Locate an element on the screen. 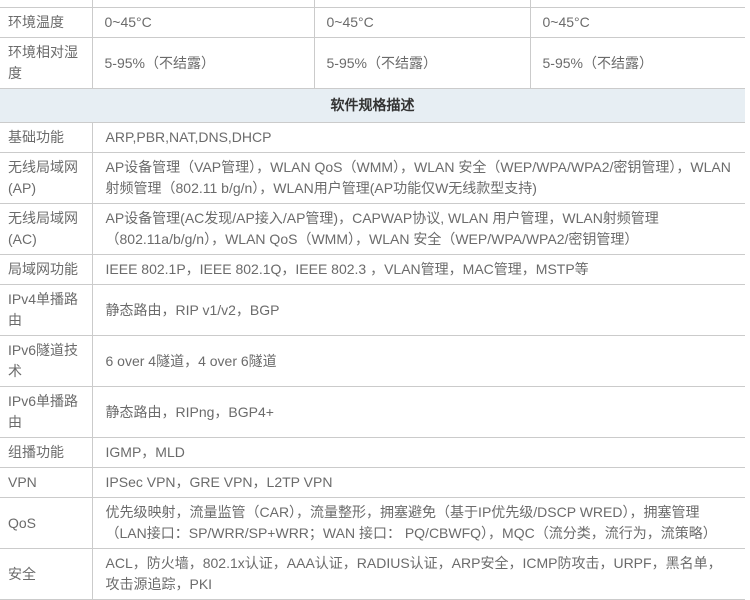 This screenshot has height=600, width=750. env-spec-row: 环境相对湿度 5-95%（不结露） 5-95%（不结露） 5-95%（不结露） is located at coordinates (372, 63).